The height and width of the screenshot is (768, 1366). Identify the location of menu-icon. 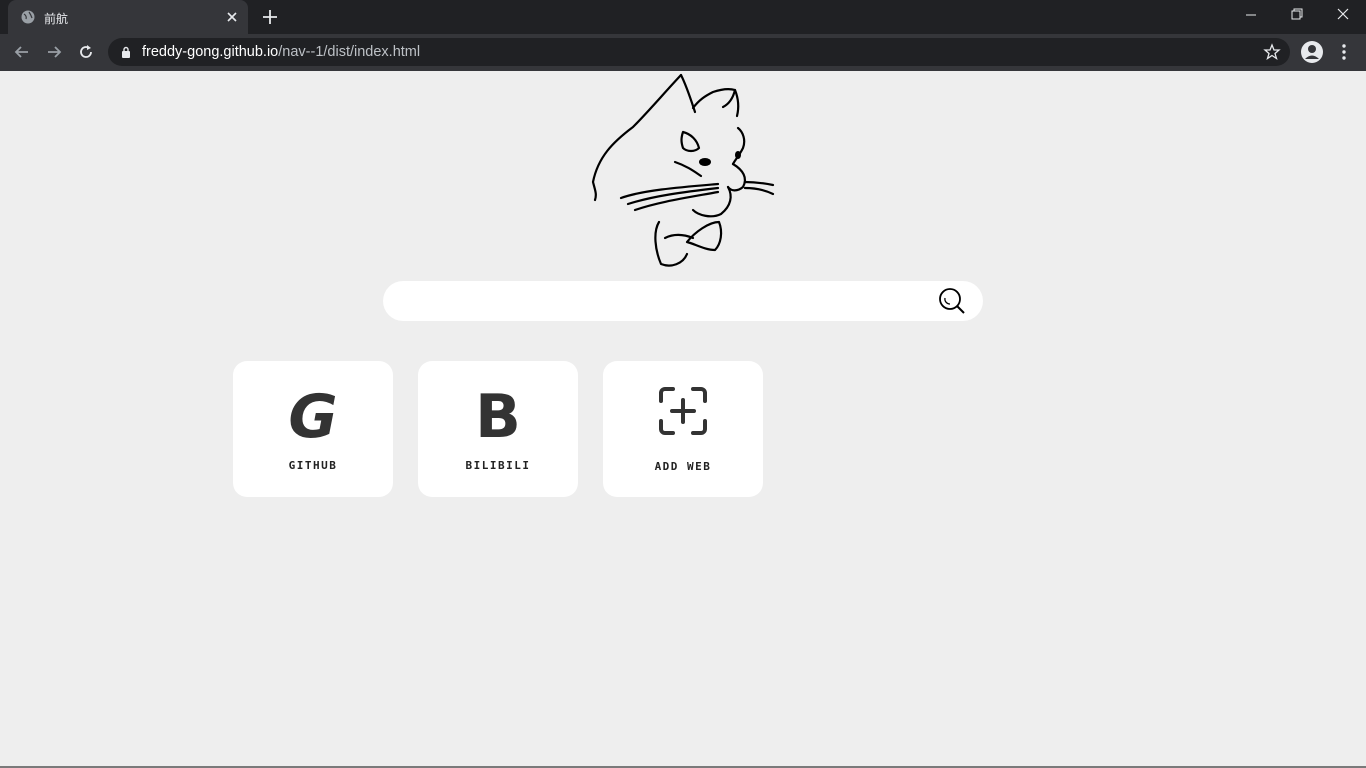
(1344, 52).